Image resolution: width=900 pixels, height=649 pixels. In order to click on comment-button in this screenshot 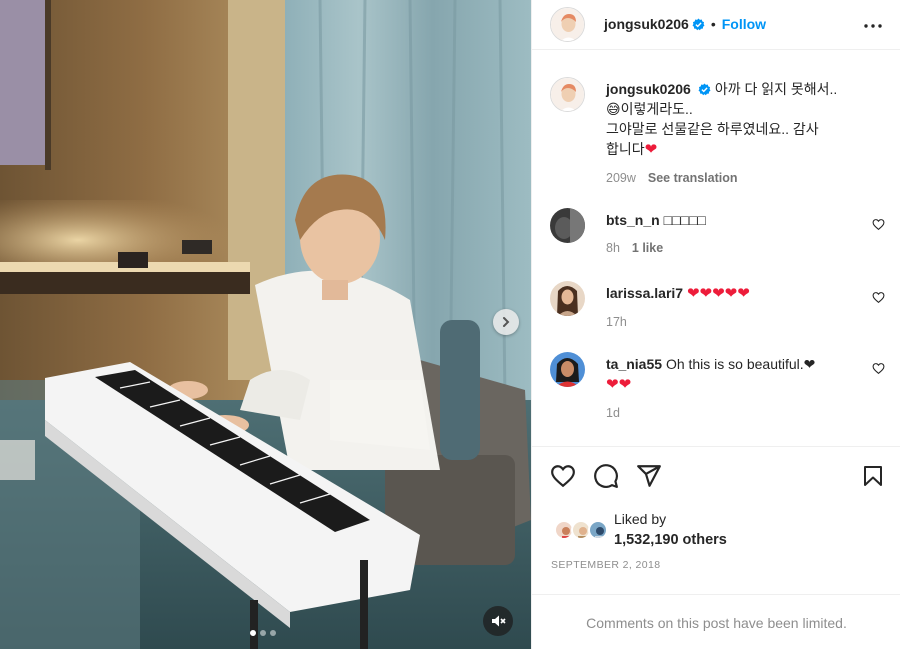, I will do `click(606, 478)`.